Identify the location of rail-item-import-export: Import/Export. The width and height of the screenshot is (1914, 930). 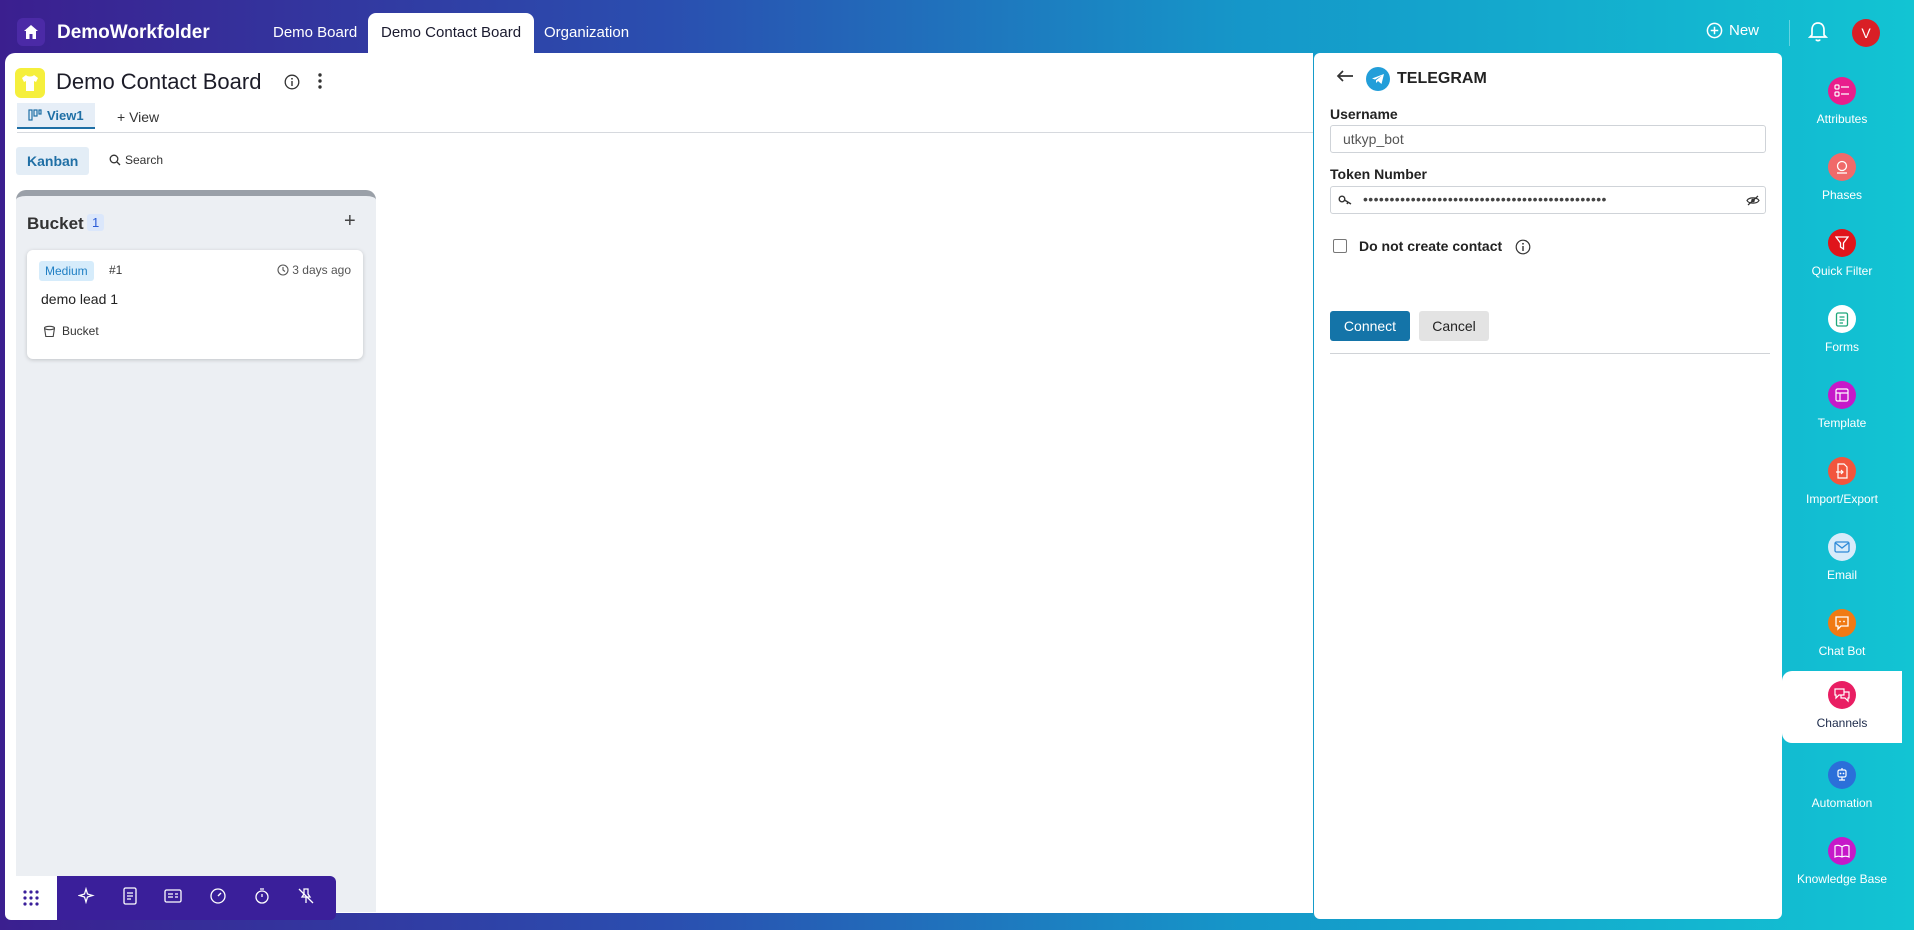
(1842, 483).